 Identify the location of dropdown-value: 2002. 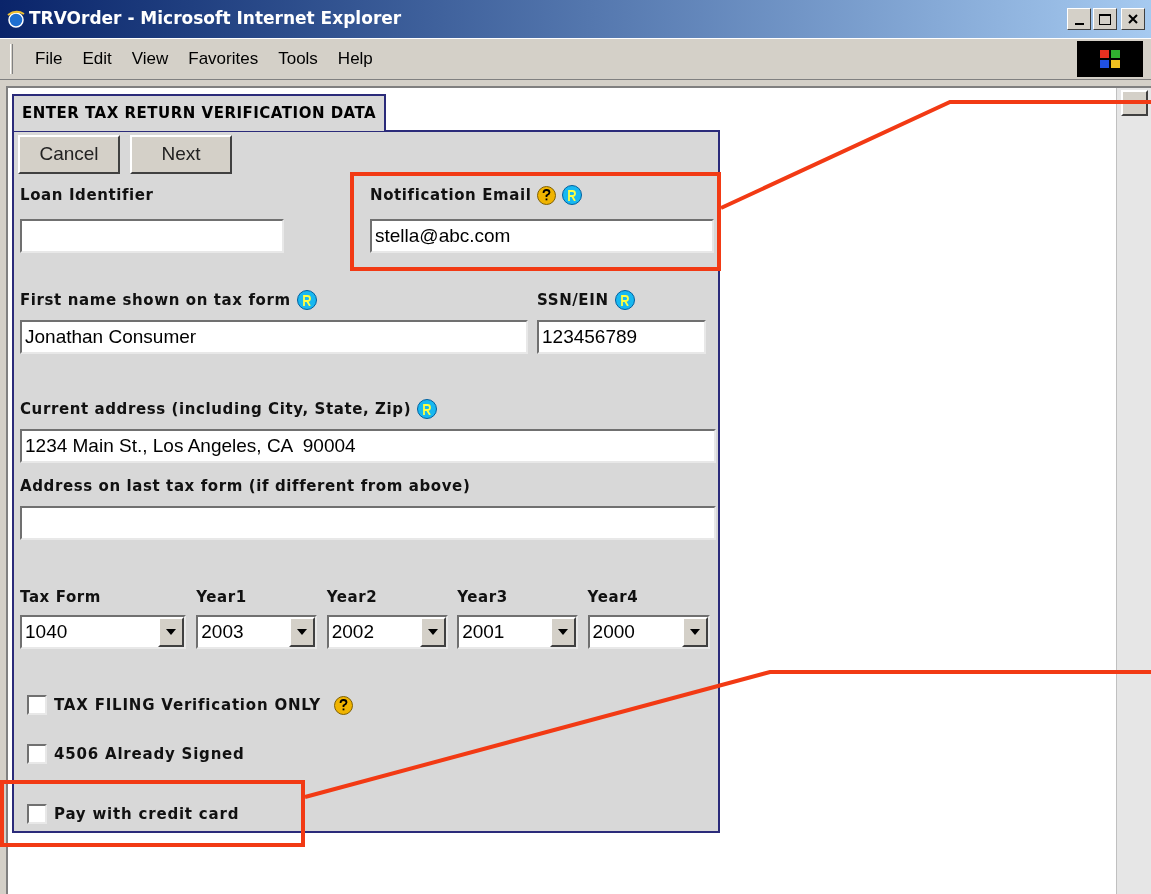
(352, 631).